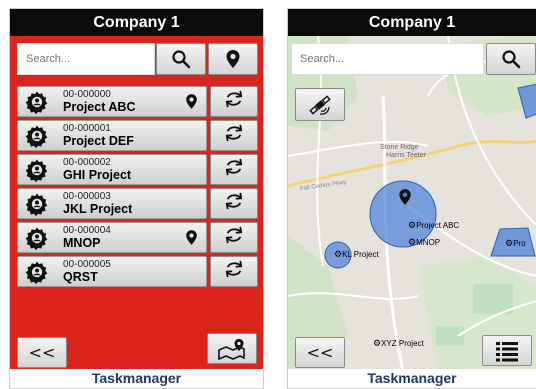 This screenshot has width=536, height=389. Describe the element at coordinates (98, 141) in the screenshot. I see `project-name: Project DEF` at that location.